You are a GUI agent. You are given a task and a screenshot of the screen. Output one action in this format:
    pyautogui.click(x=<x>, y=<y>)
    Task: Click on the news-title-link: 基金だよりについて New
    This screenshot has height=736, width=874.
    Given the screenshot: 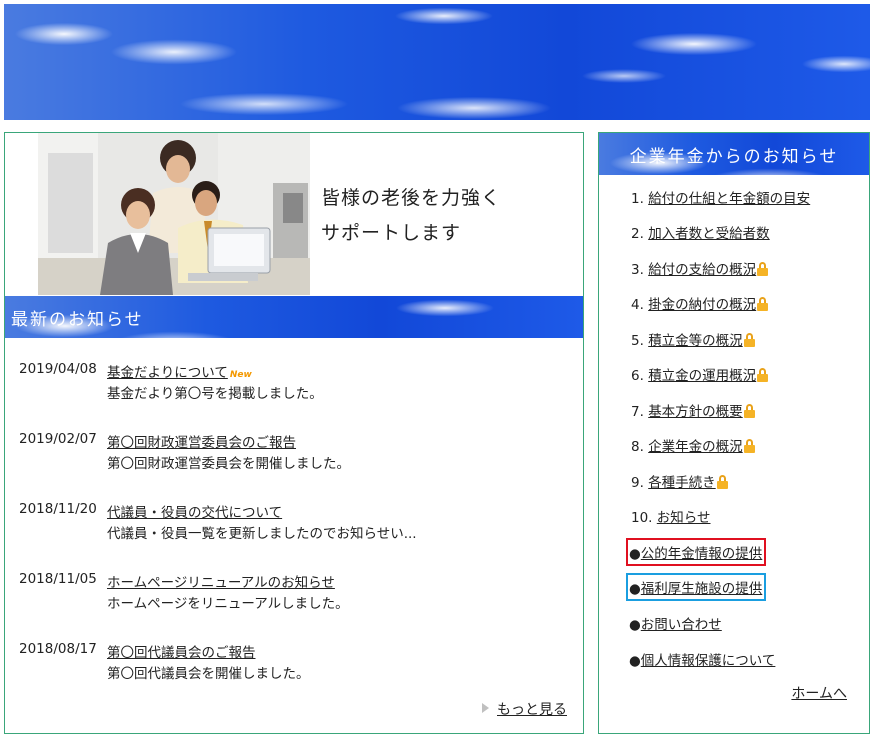 What is the action you would take?
    pyautogui.click(x=179, y=371)
    